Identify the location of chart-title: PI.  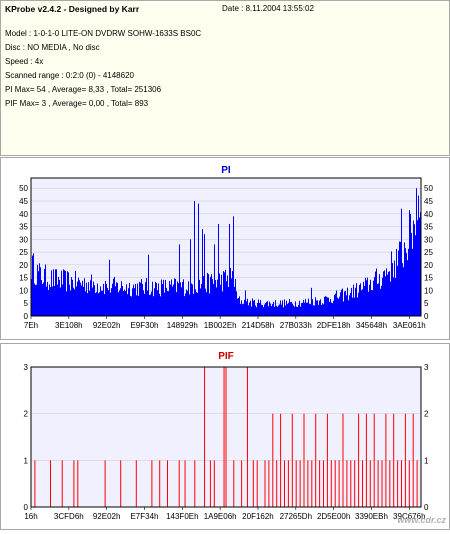
(226, 170).